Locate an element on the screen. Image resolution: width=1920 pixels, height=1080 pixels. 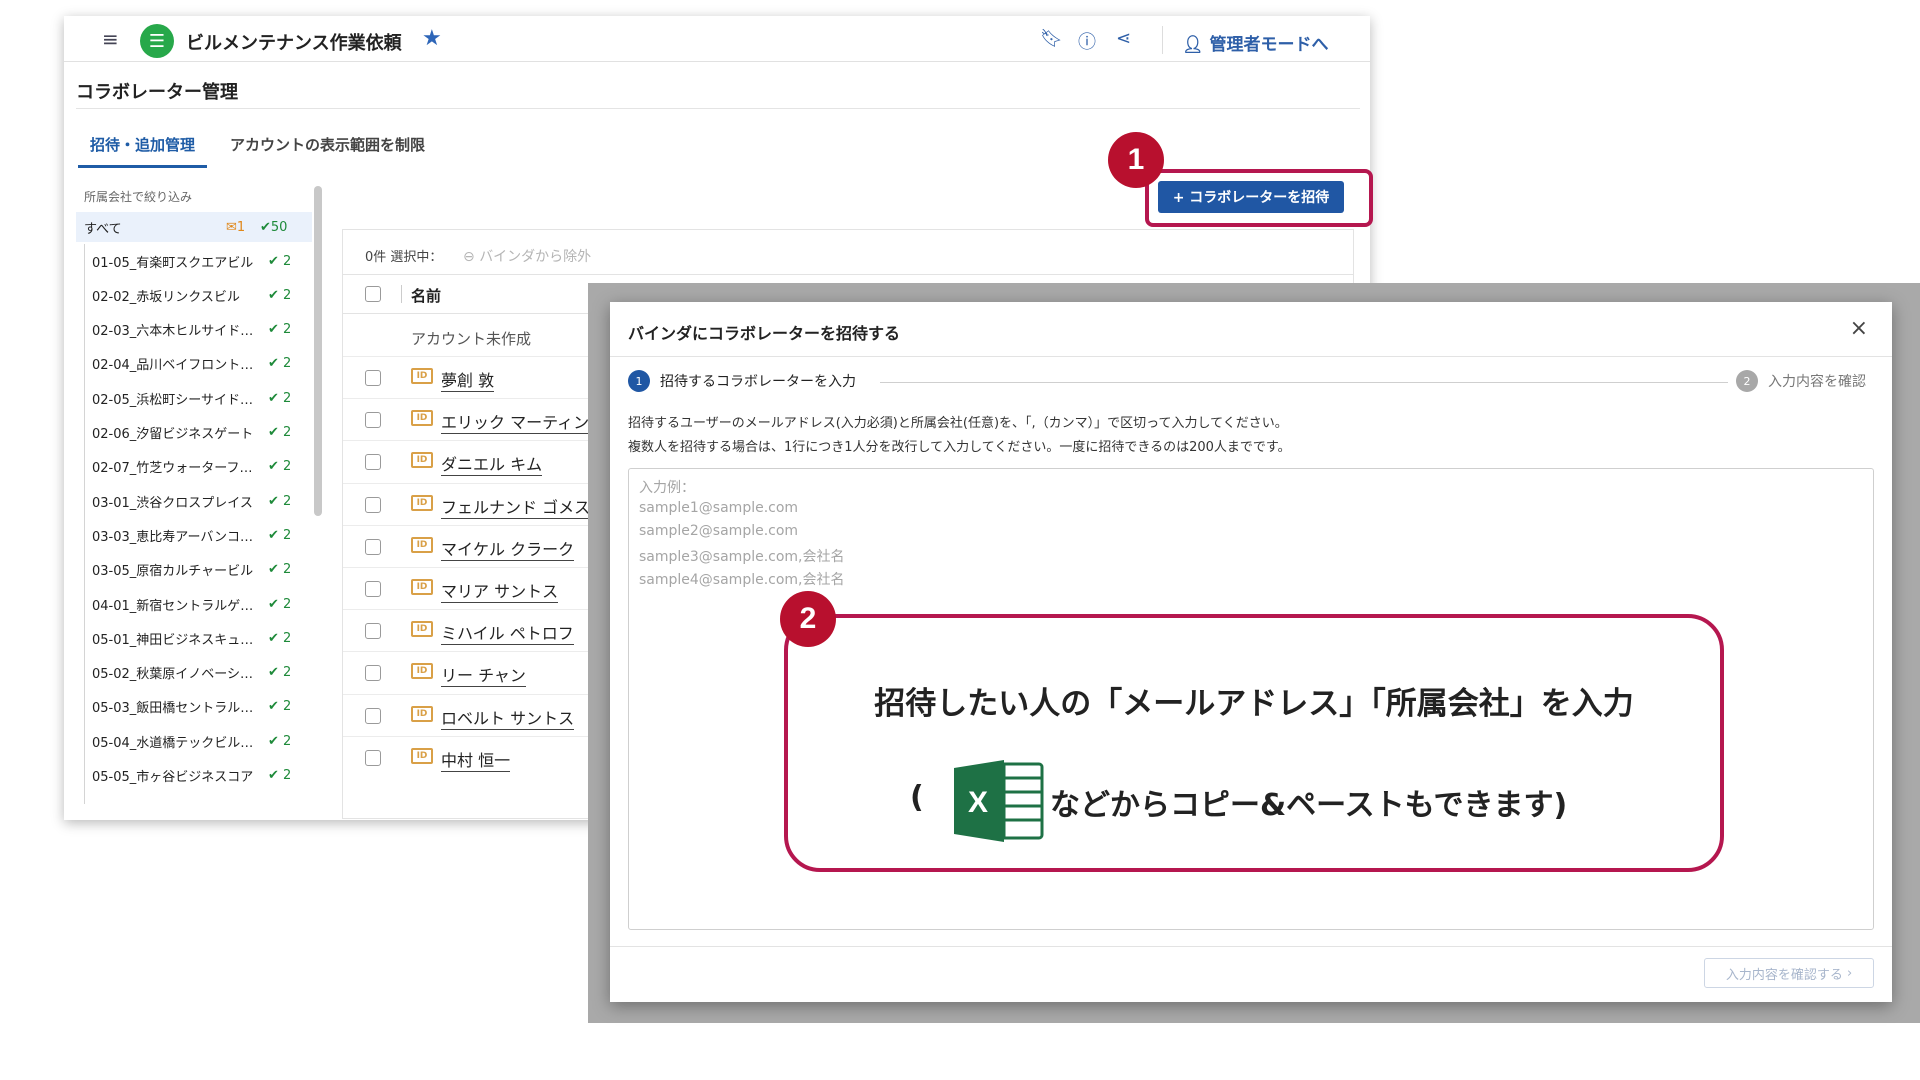
selection-info: 0件 選択中： is located at coordinates (404, 257).